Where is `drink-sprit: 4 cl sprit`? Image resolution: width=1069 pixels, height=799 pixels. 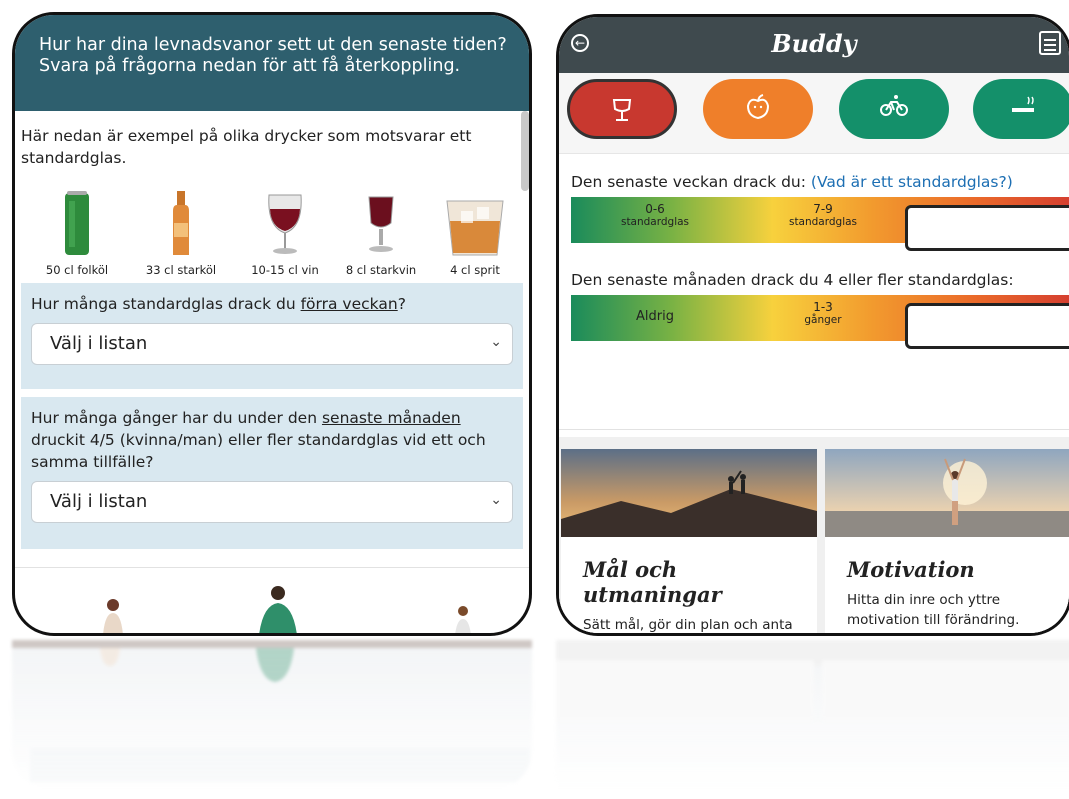 drink-sprit: 4 cl sprit is located at coordinates (475, 232).